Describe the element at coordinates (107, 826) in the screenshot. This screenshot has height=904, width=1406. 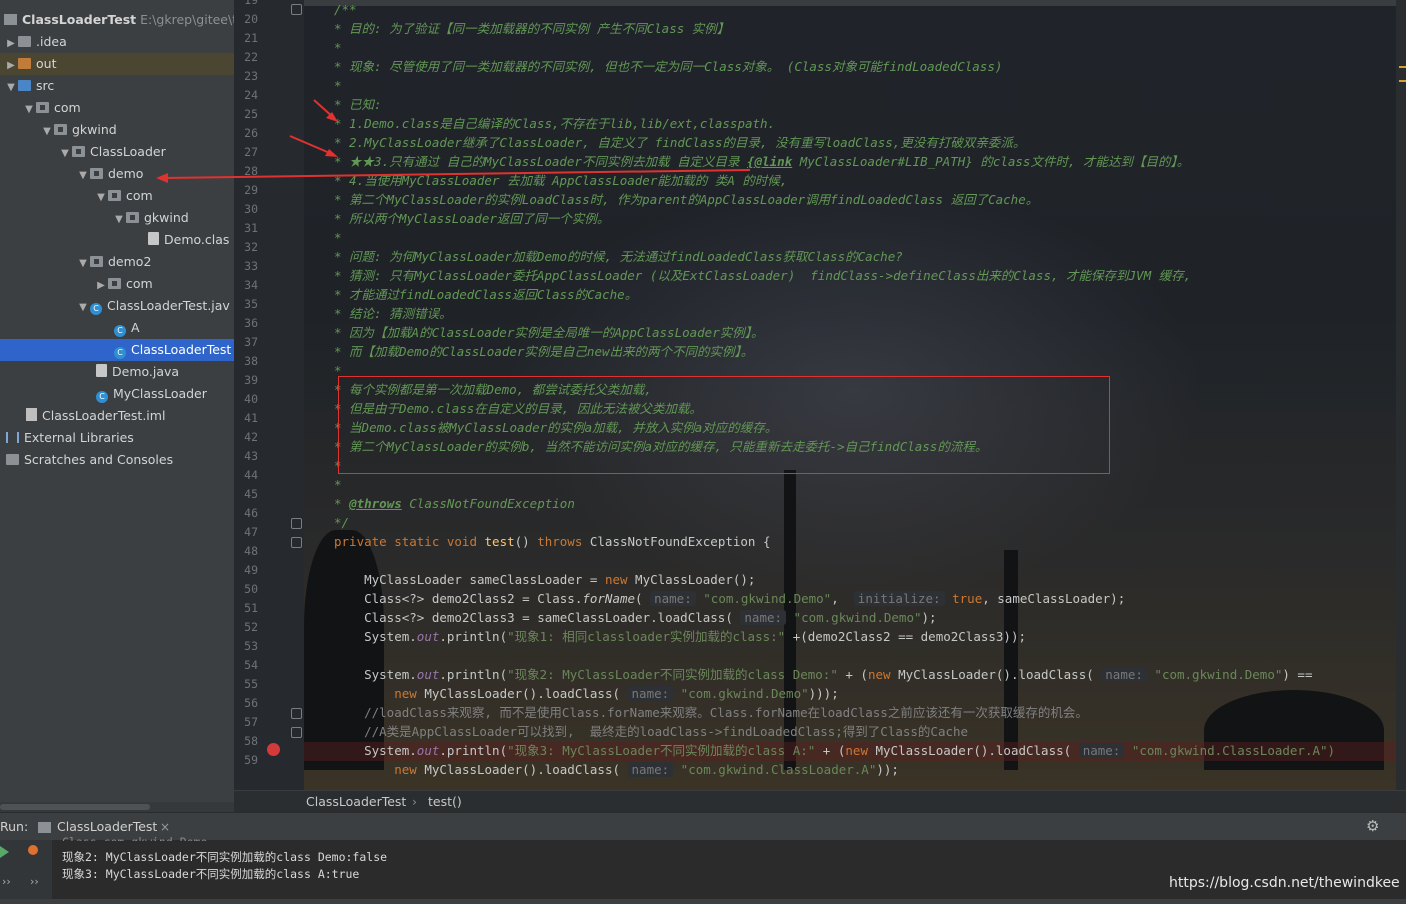
I see `run-tab: ClassLoaderTest` at that location.